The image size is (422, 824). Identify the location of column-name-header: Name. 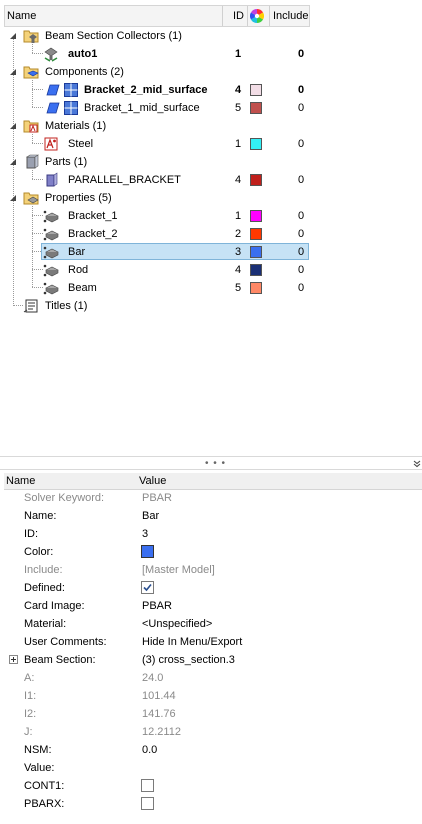
(21, 16).